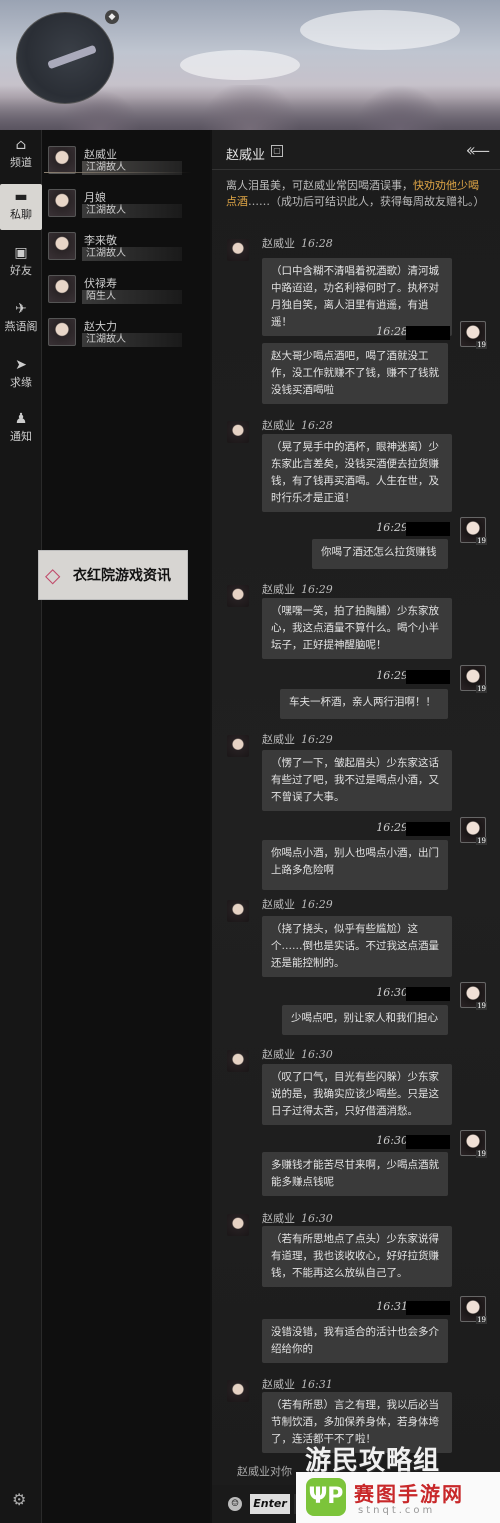  What do you see at coordinates (121, 162) in the screenshot?
I see `contact-item: 赵威业 江湖故人` at bounding box center [121, 162].